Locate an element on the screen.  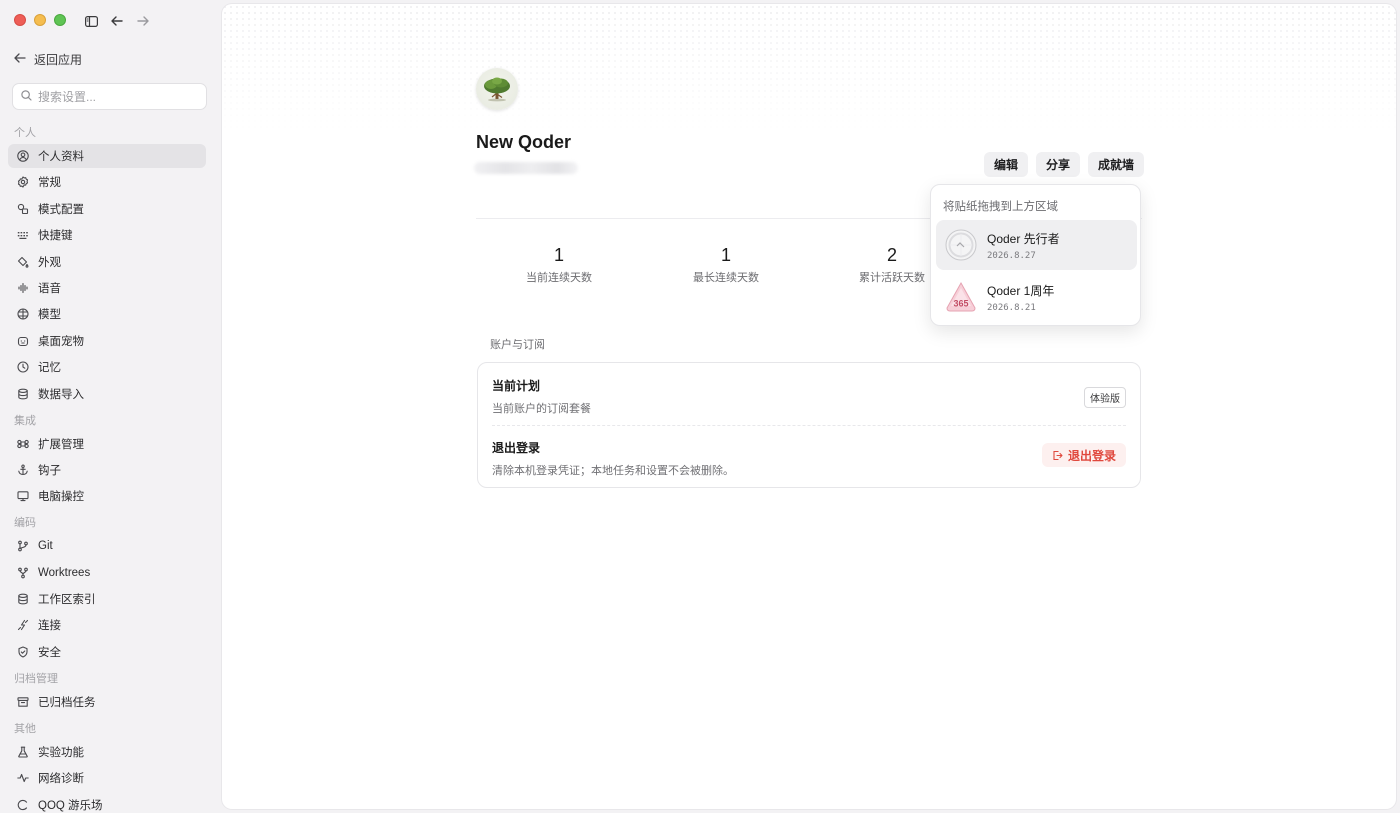
command-icon is located at coordinates (22, 443).